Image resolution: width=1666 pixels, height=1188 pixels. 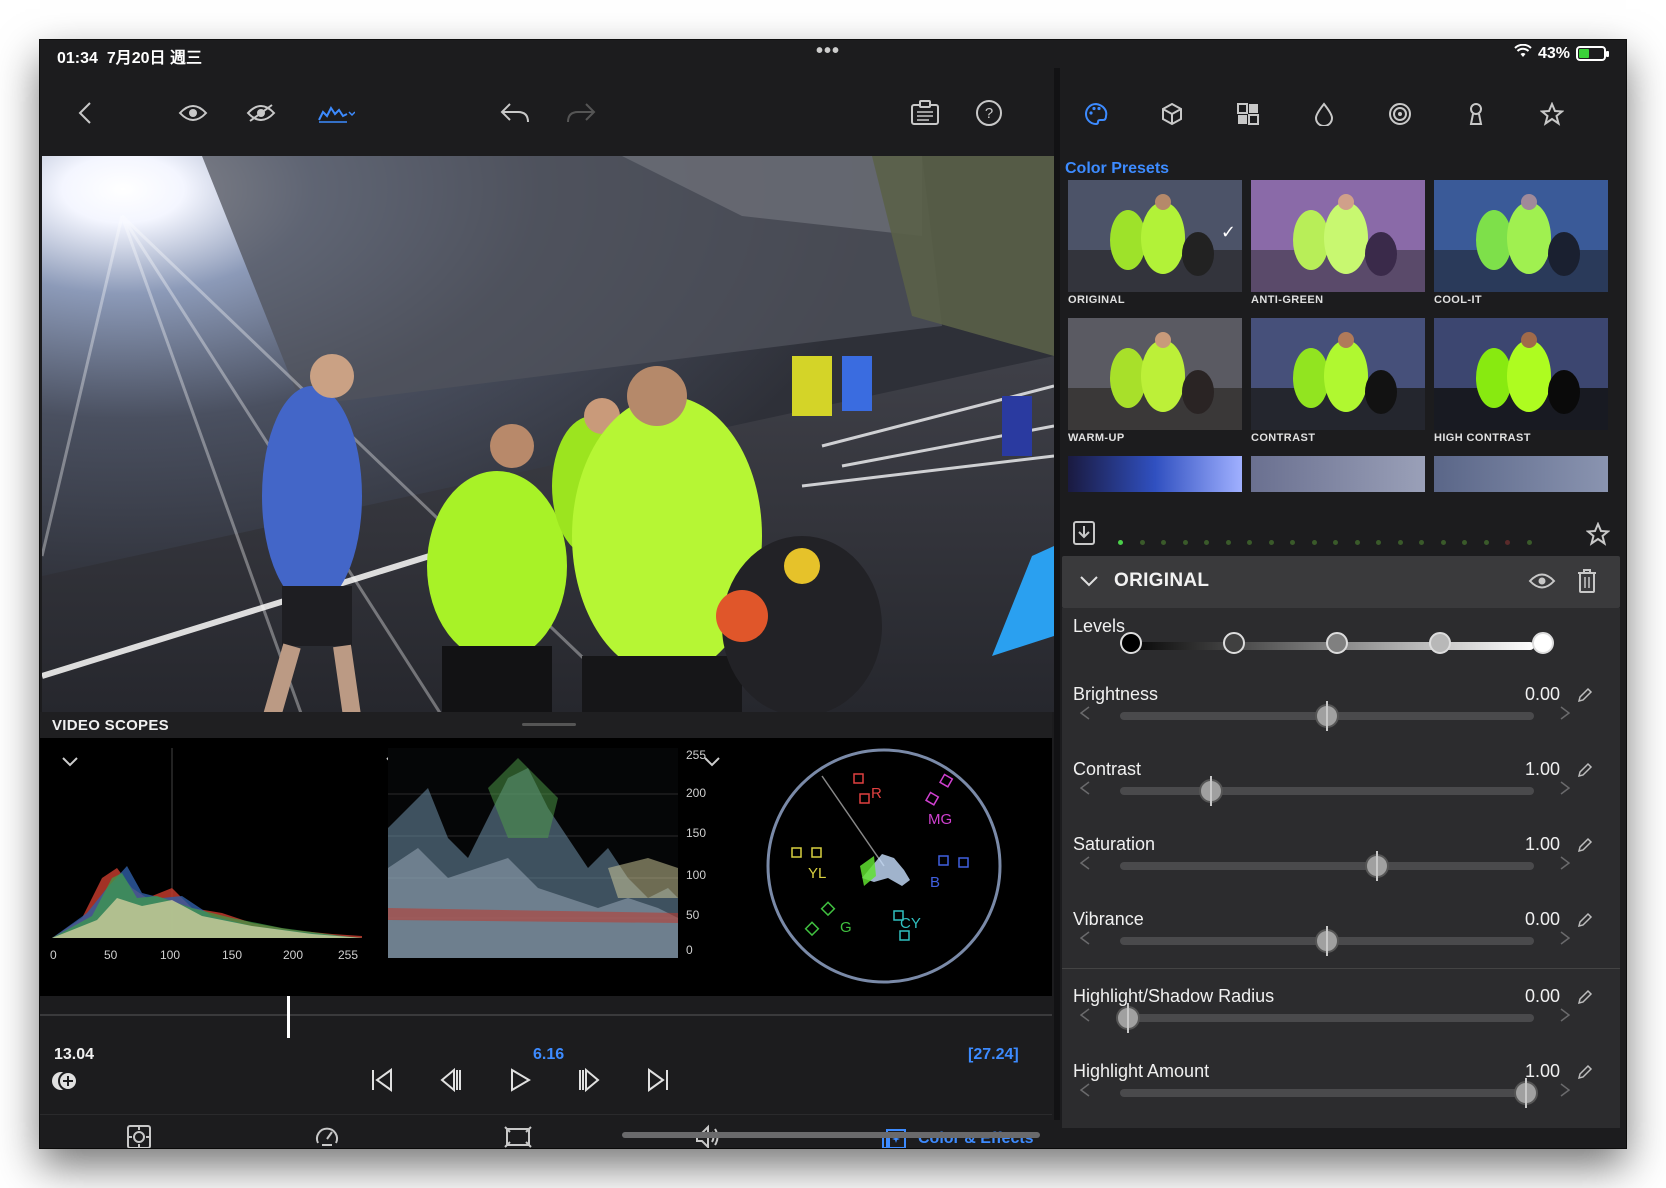 What do you see at coordinates (1337, 643) in the screenshot?
I see `levels-mid-knob` at bounding box center [1337, 643].